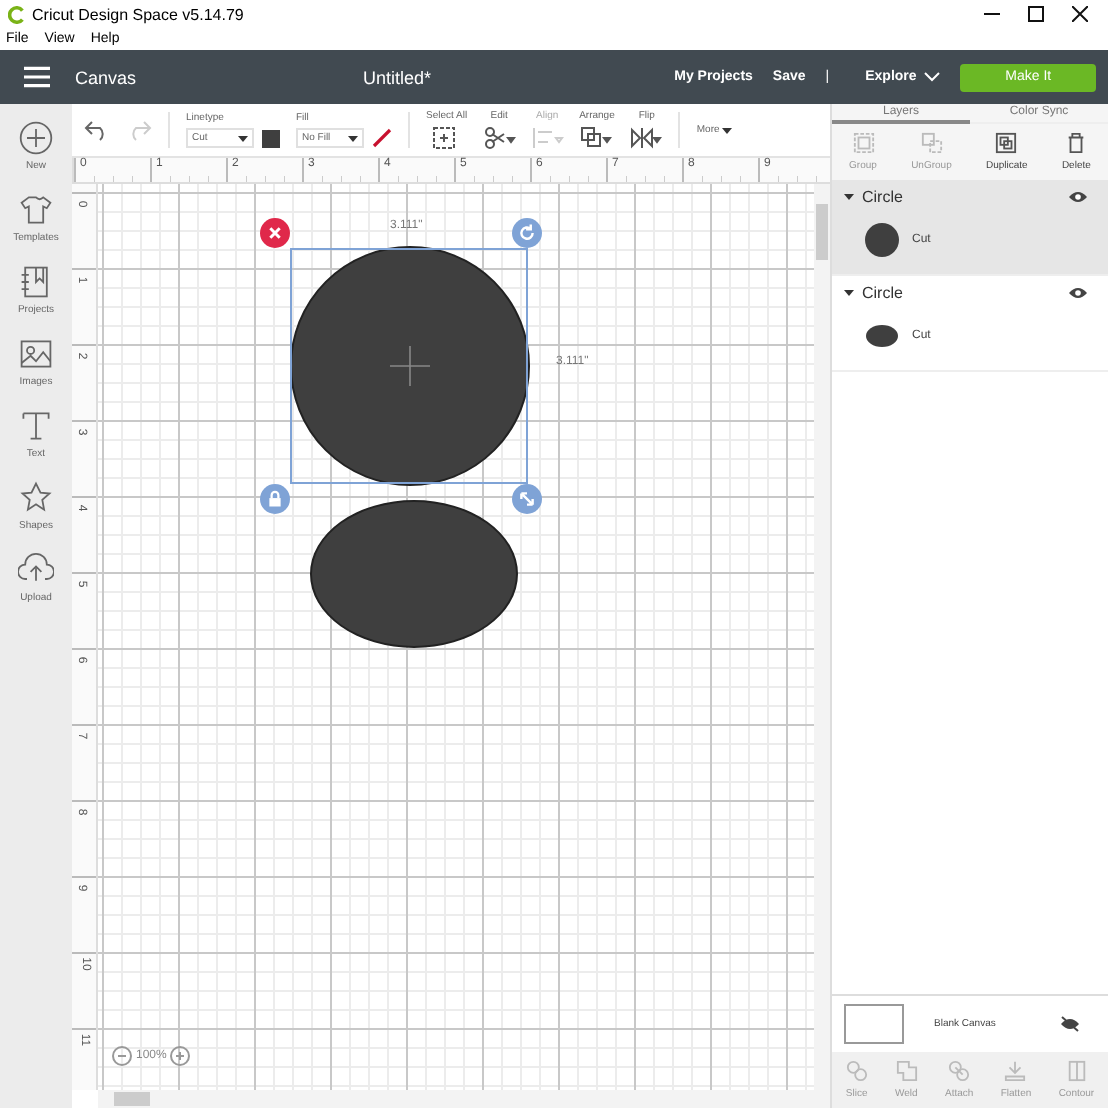 The height and width of the screenshot is (1108, 1108). Describe the element at coordinates (122, 1056) in the screenshot. I see `zoom-out-icon` at that location.